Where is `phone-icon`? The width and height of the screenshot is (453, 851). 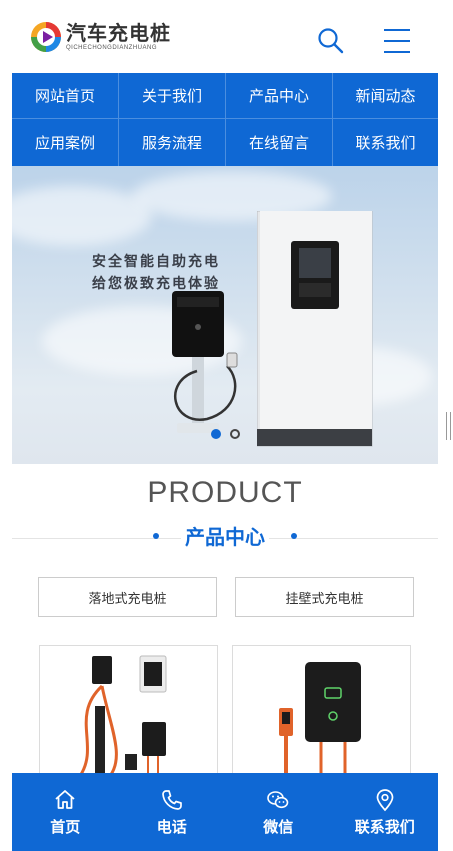 phone-icon is located at coordinates (171, 799).